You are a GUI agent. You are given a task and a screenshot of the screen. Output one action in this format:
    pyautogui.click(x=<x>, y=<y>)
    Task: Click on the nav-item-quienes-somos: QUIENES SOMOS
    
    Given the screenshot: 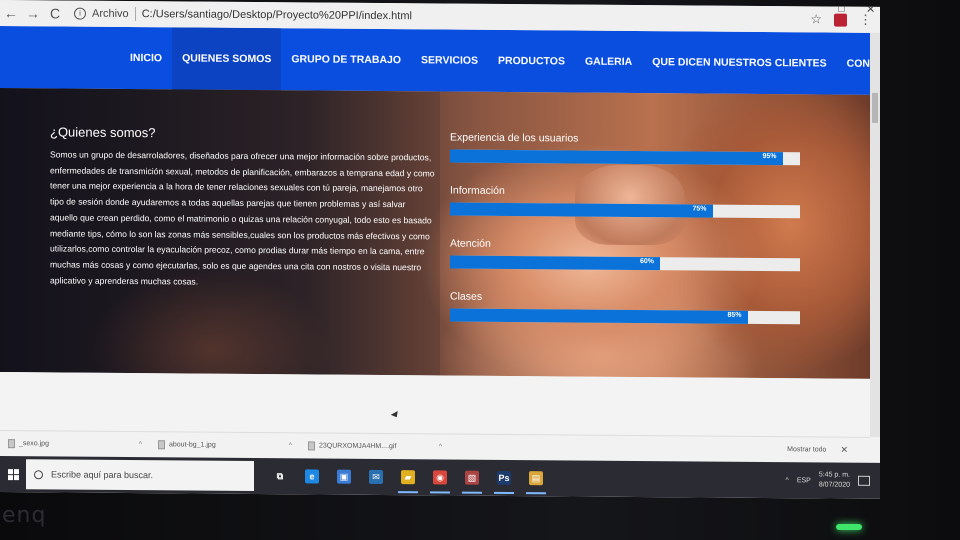 What is the action you would take?
    pyautogui.click(x=227, y=59)
    